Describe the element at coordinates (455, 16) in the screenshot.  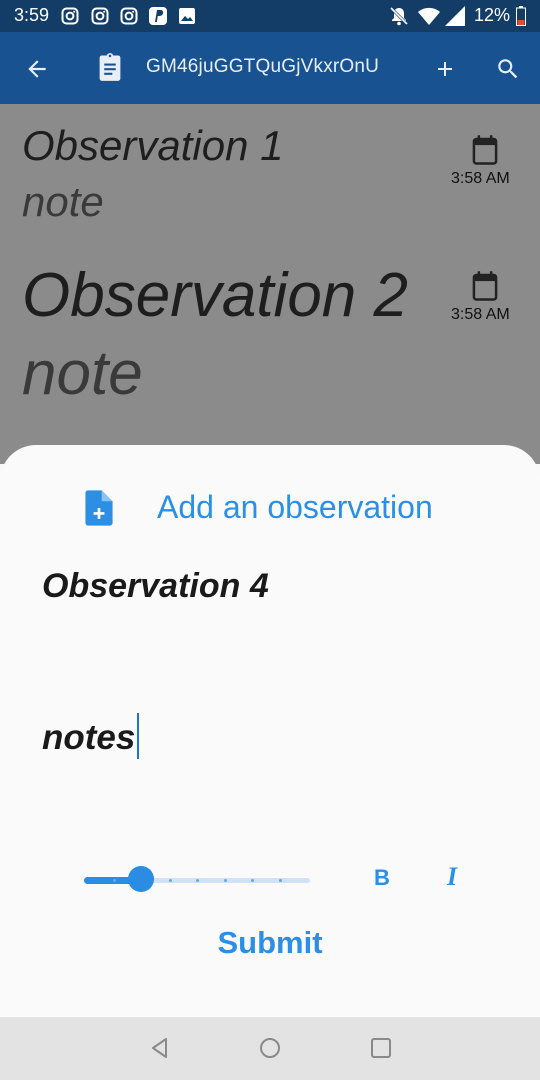
I see `signal-icon` at that location.